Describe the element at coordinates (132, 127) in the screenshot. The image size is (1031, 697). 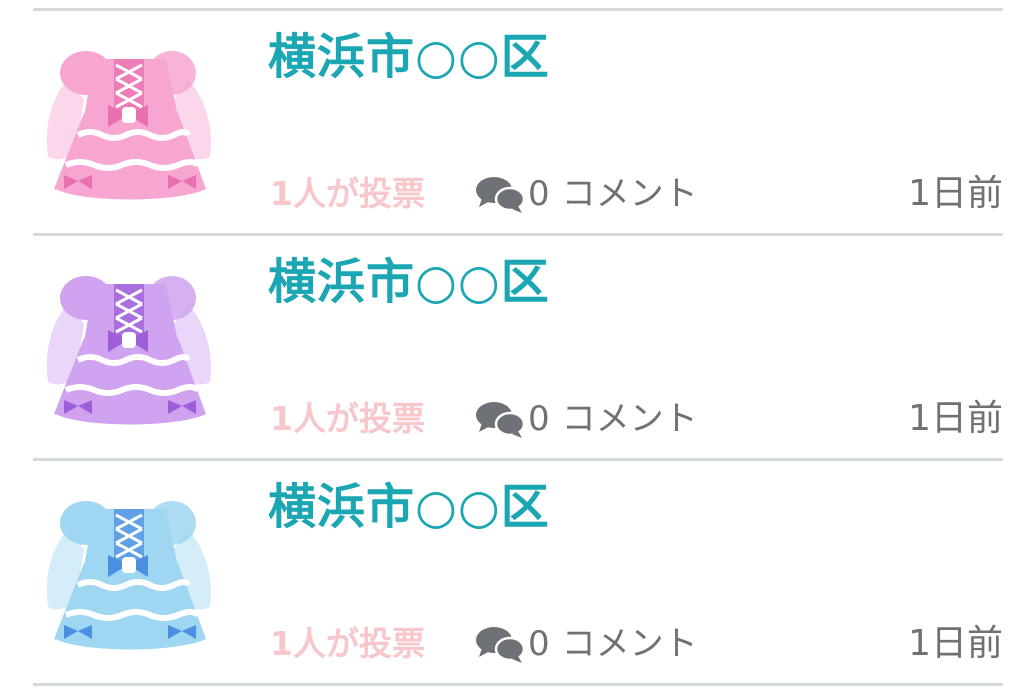
I see `pink-dress-icon` at that location.